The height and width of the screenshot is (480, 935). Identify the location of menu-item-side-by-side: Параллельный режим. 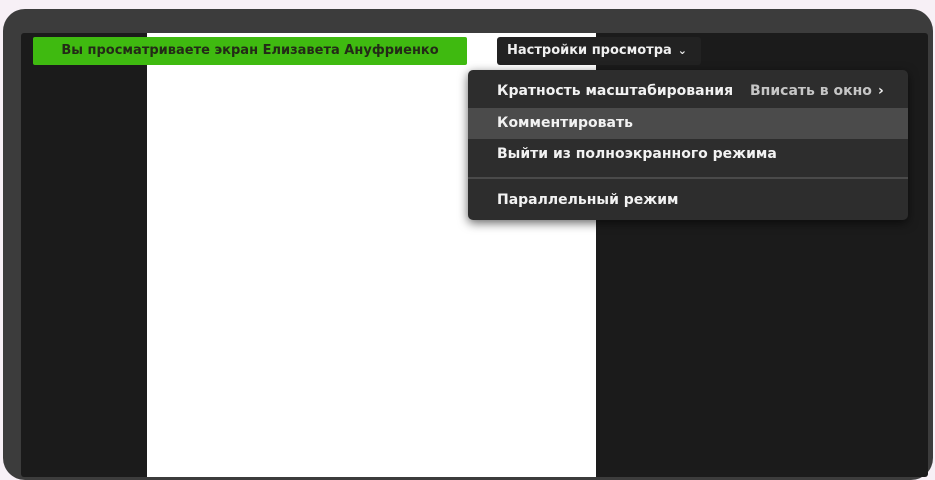
(688, 200).